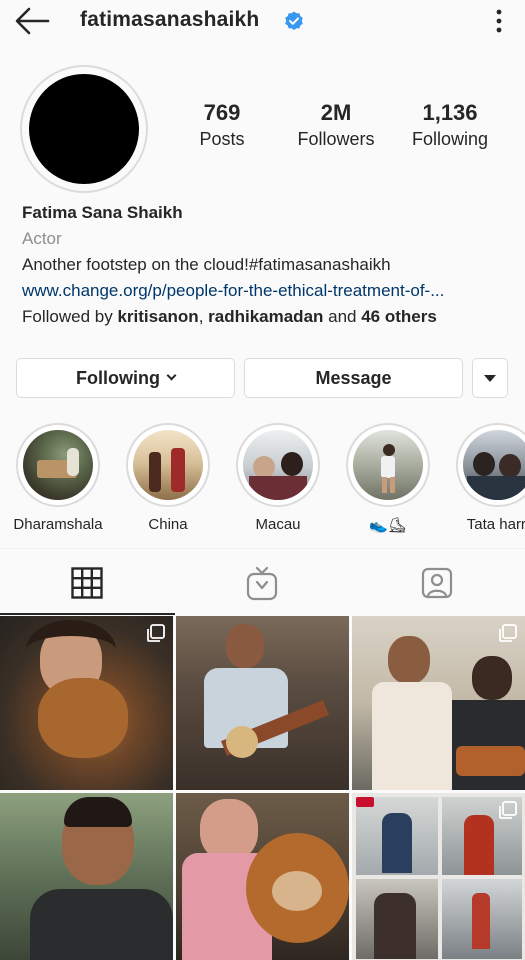  Describe the element at coordinates (168, 524) in the screenshot. I see `highlight-label: China` at that location.